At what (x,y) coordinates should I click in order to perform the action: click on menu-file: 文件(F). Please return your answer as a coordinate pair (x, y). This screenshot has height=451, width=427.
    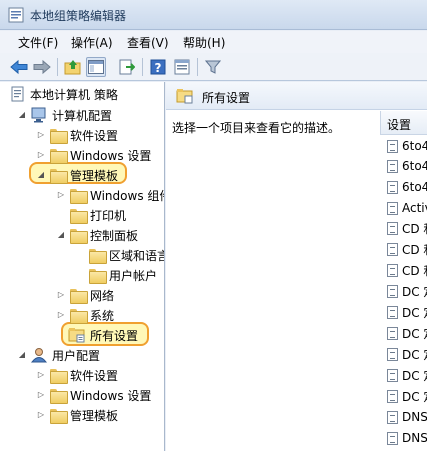
    Looking at the image, I should click on (38, 42).